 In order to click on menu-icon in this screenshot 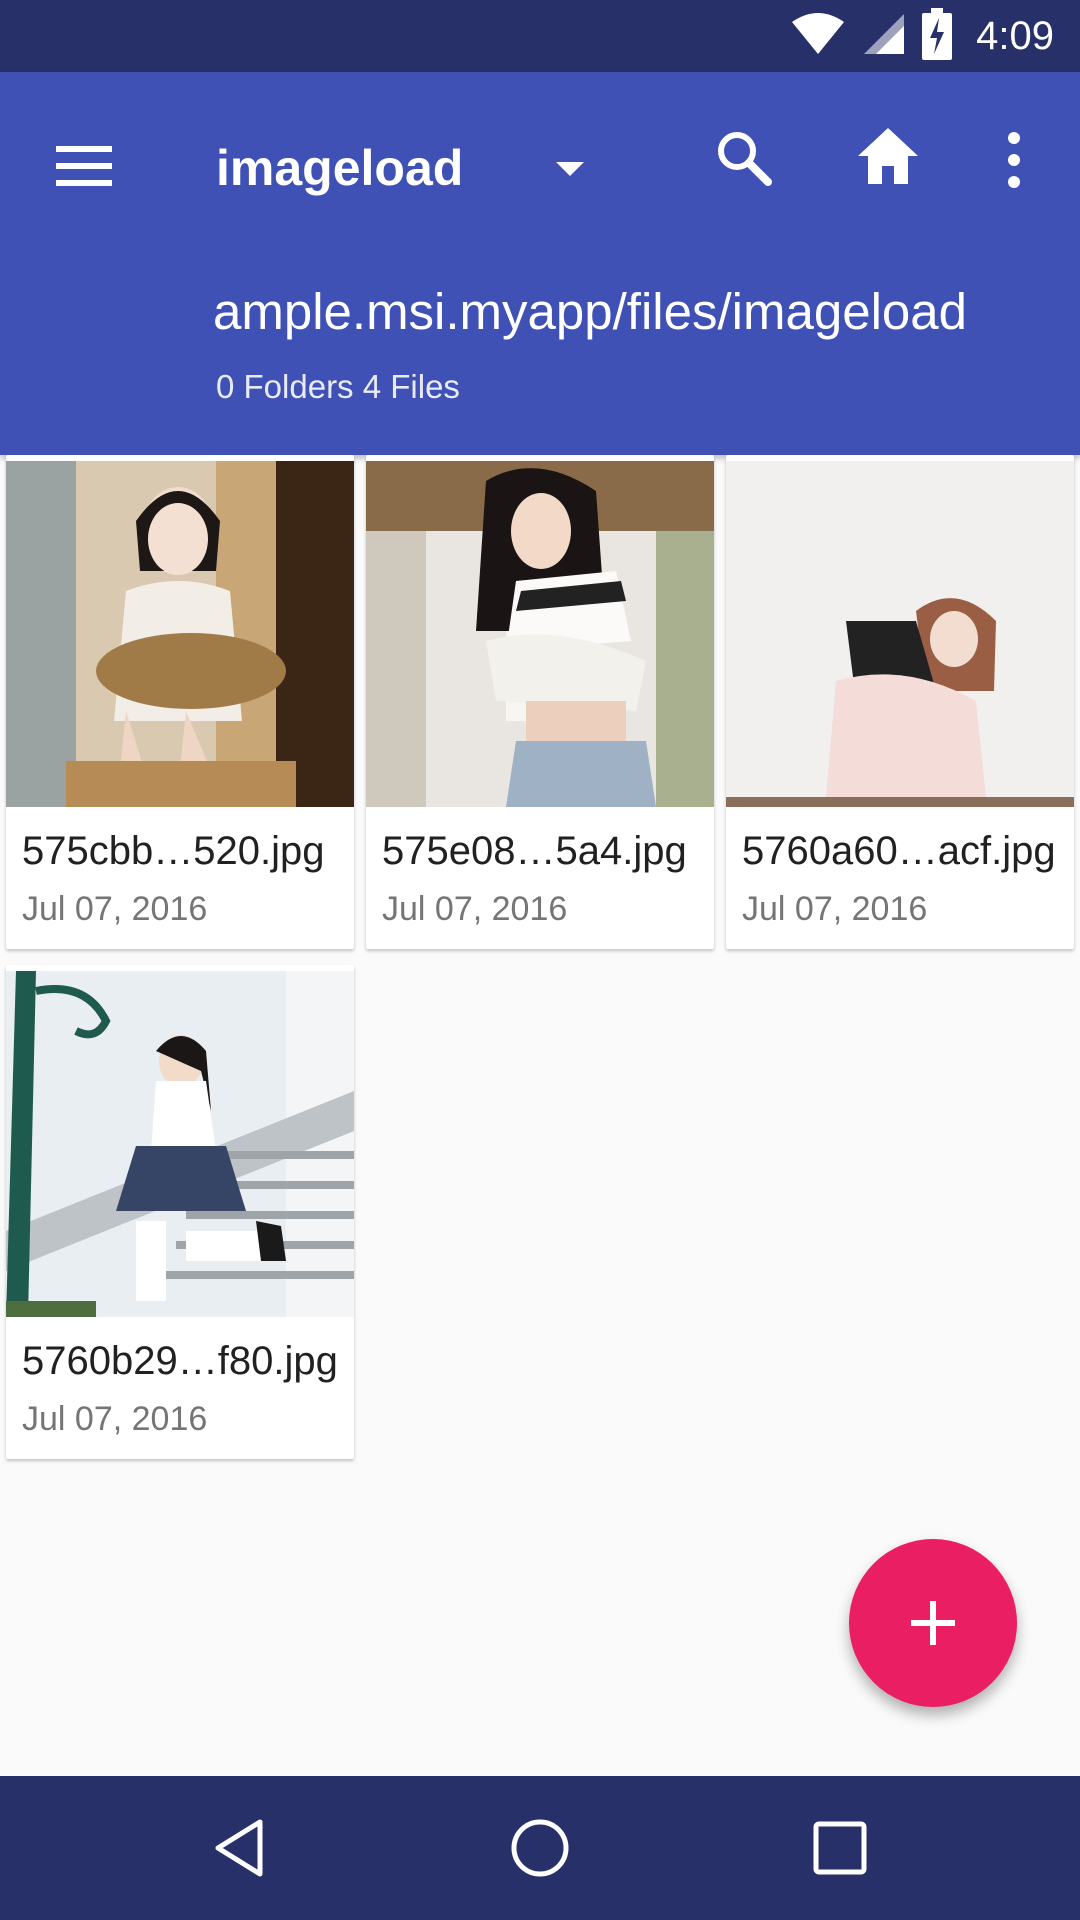, I will do `click(84, 166)`.